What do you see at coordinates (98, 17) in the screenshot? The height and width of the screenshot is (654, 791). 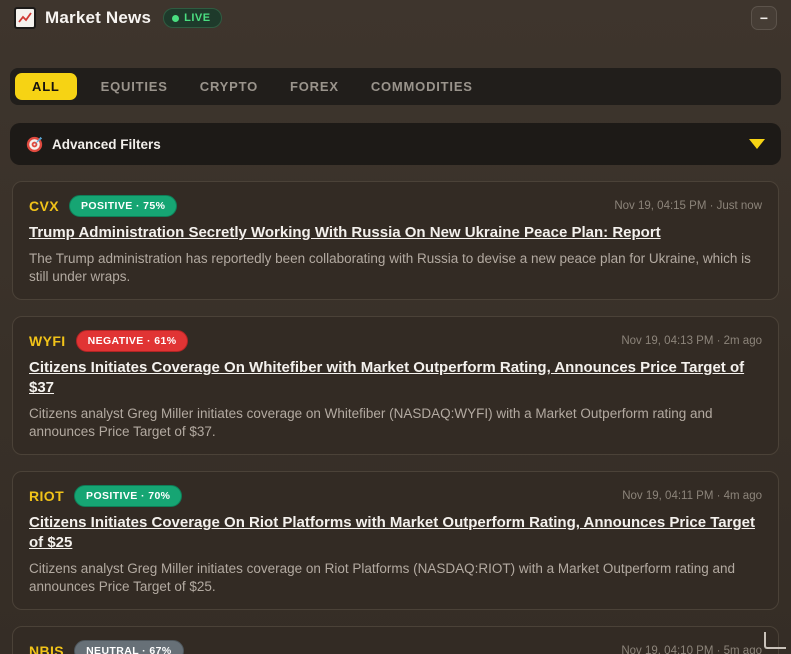 I see `app-title: Market News` at bounding box center [98, 17].